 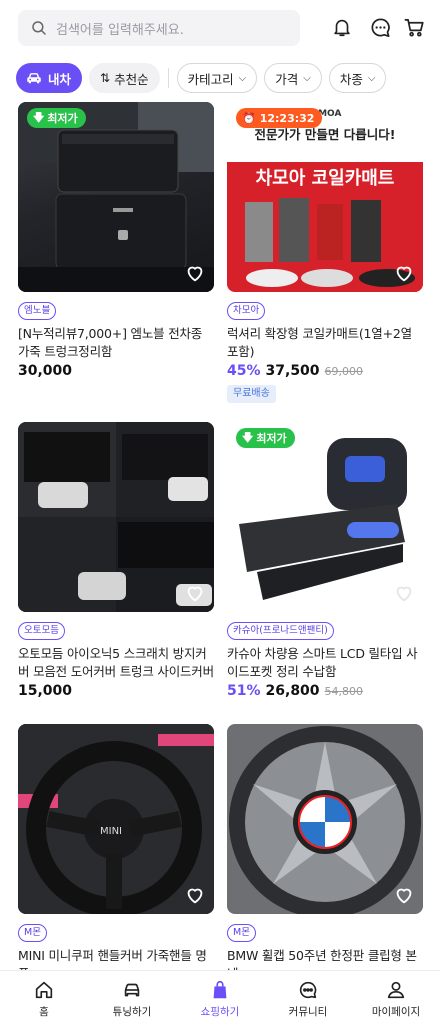 I want to click on shop-tag: 차모아, so click(x=246, y=311).